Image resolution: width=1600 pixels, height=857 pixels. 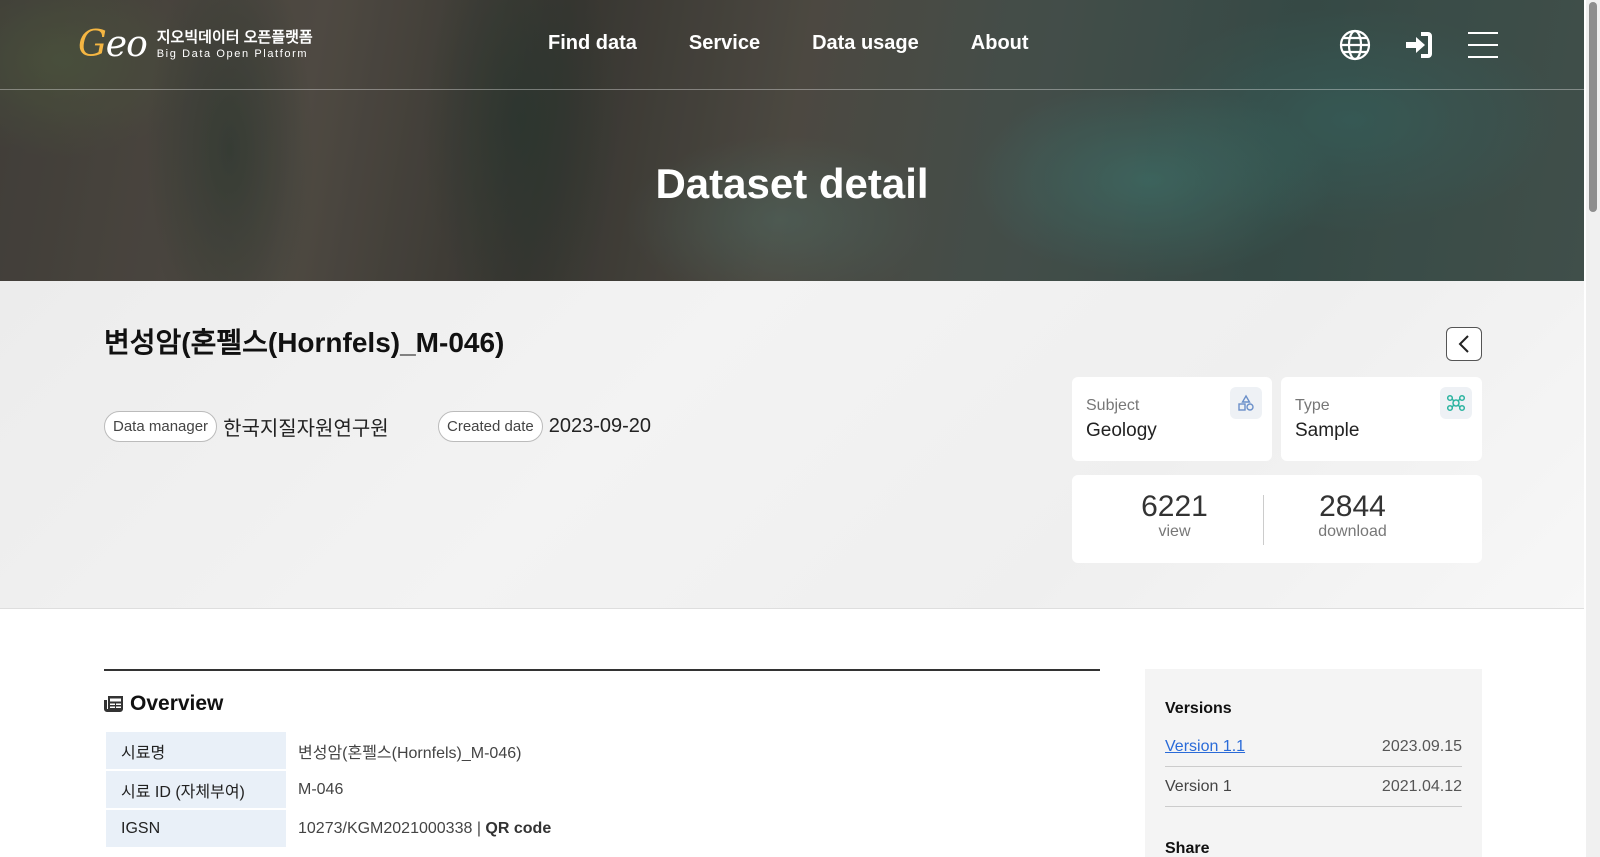 What do you see at coordinates (1113, 405) in the screenshot?
I see `subject-label: Subject` at bounding box center [1113, 405].